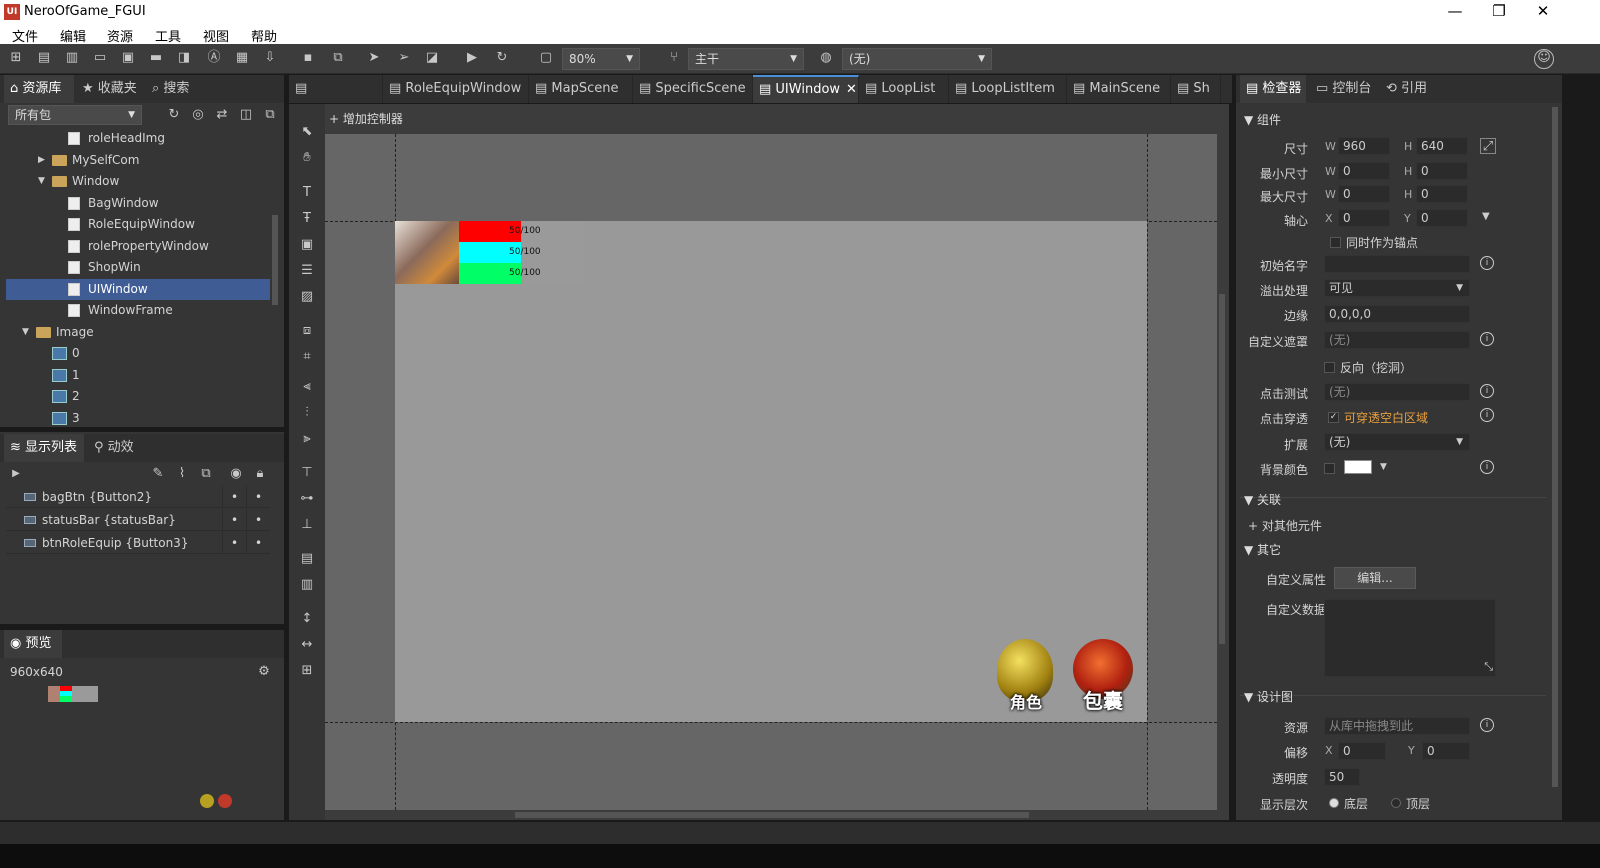  What do you see at coordinates (307, 413) in the screenshot?
I see `align-center-icon: ⫶` at bounding box center [307, 413].